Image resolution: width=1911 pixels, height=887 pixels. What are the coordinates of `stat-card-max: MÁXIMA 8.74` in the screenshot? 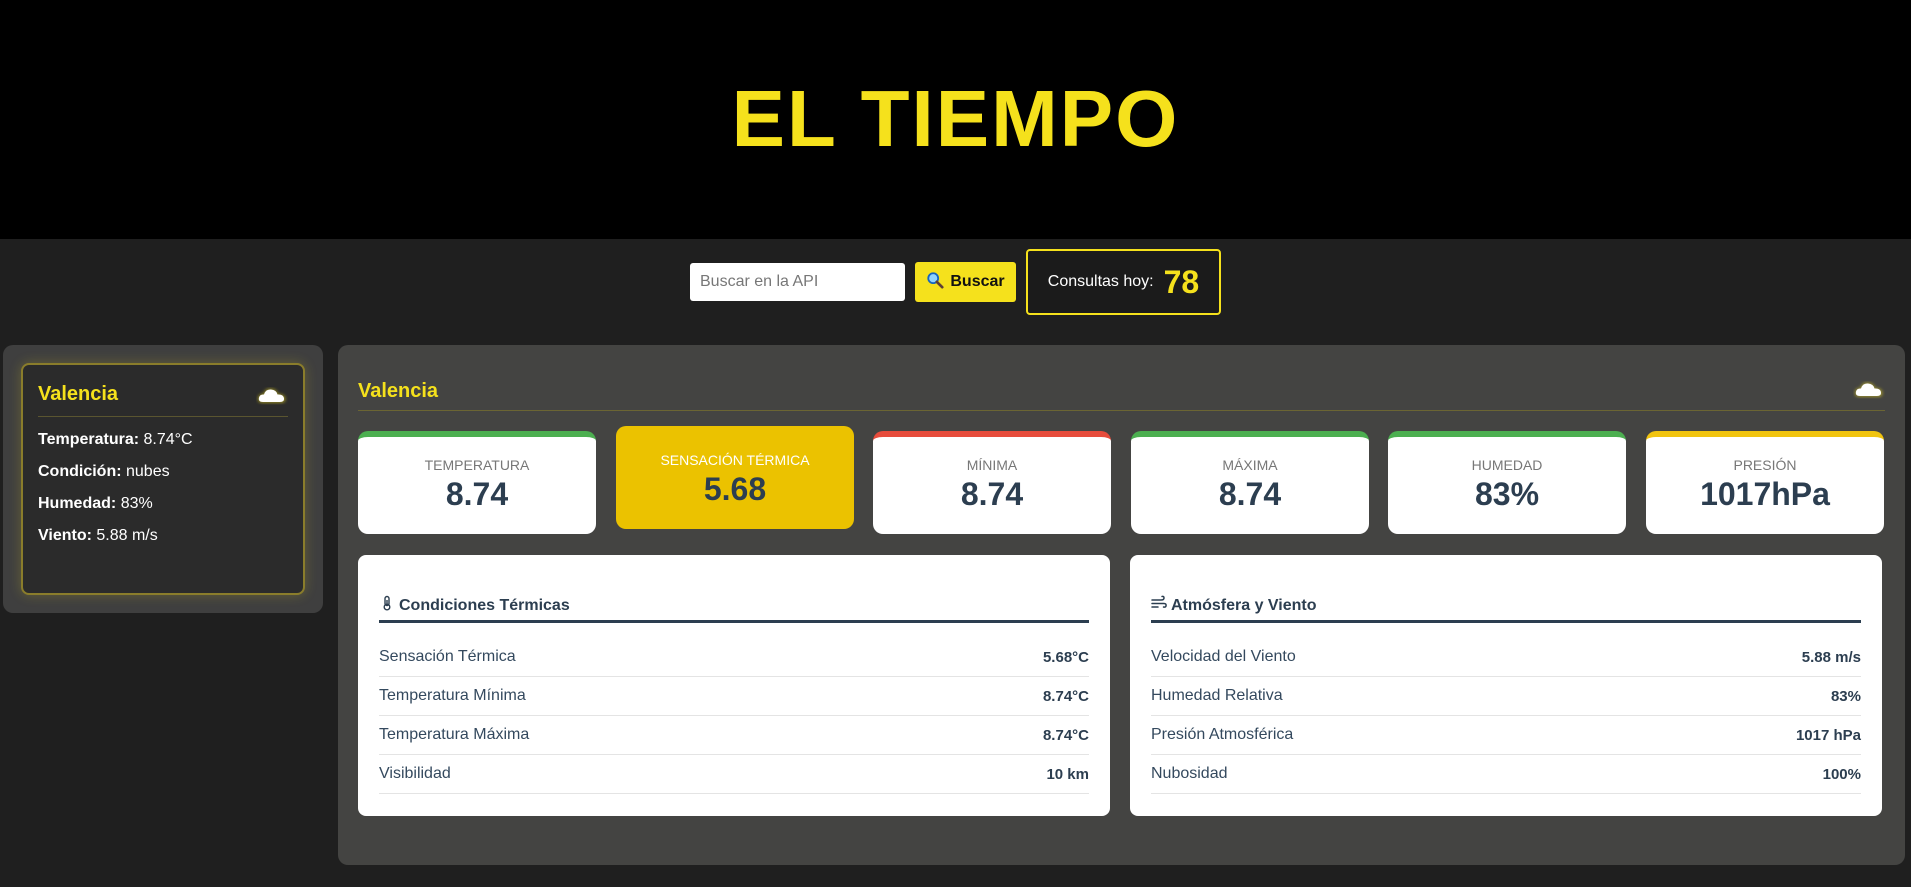 It's located at (1250, 482).